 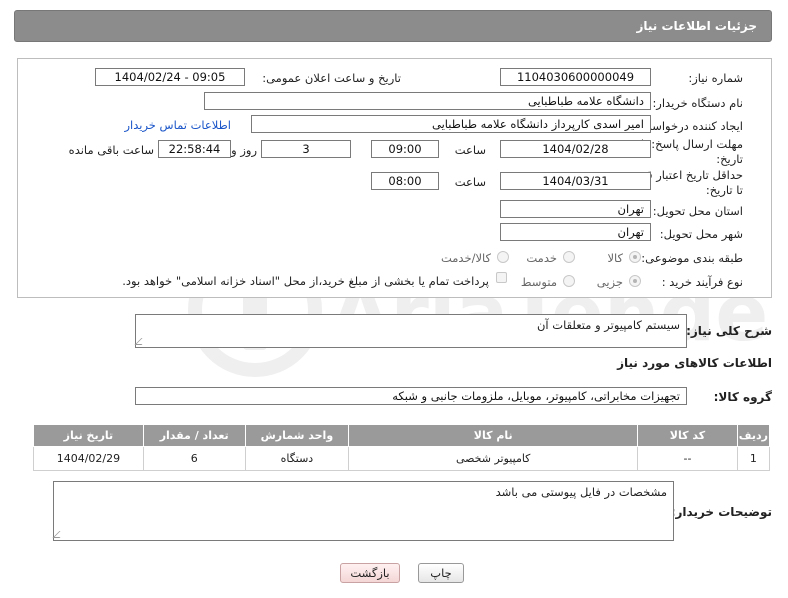 I want to click on province-field: تهران, so click(x=575, y=209).